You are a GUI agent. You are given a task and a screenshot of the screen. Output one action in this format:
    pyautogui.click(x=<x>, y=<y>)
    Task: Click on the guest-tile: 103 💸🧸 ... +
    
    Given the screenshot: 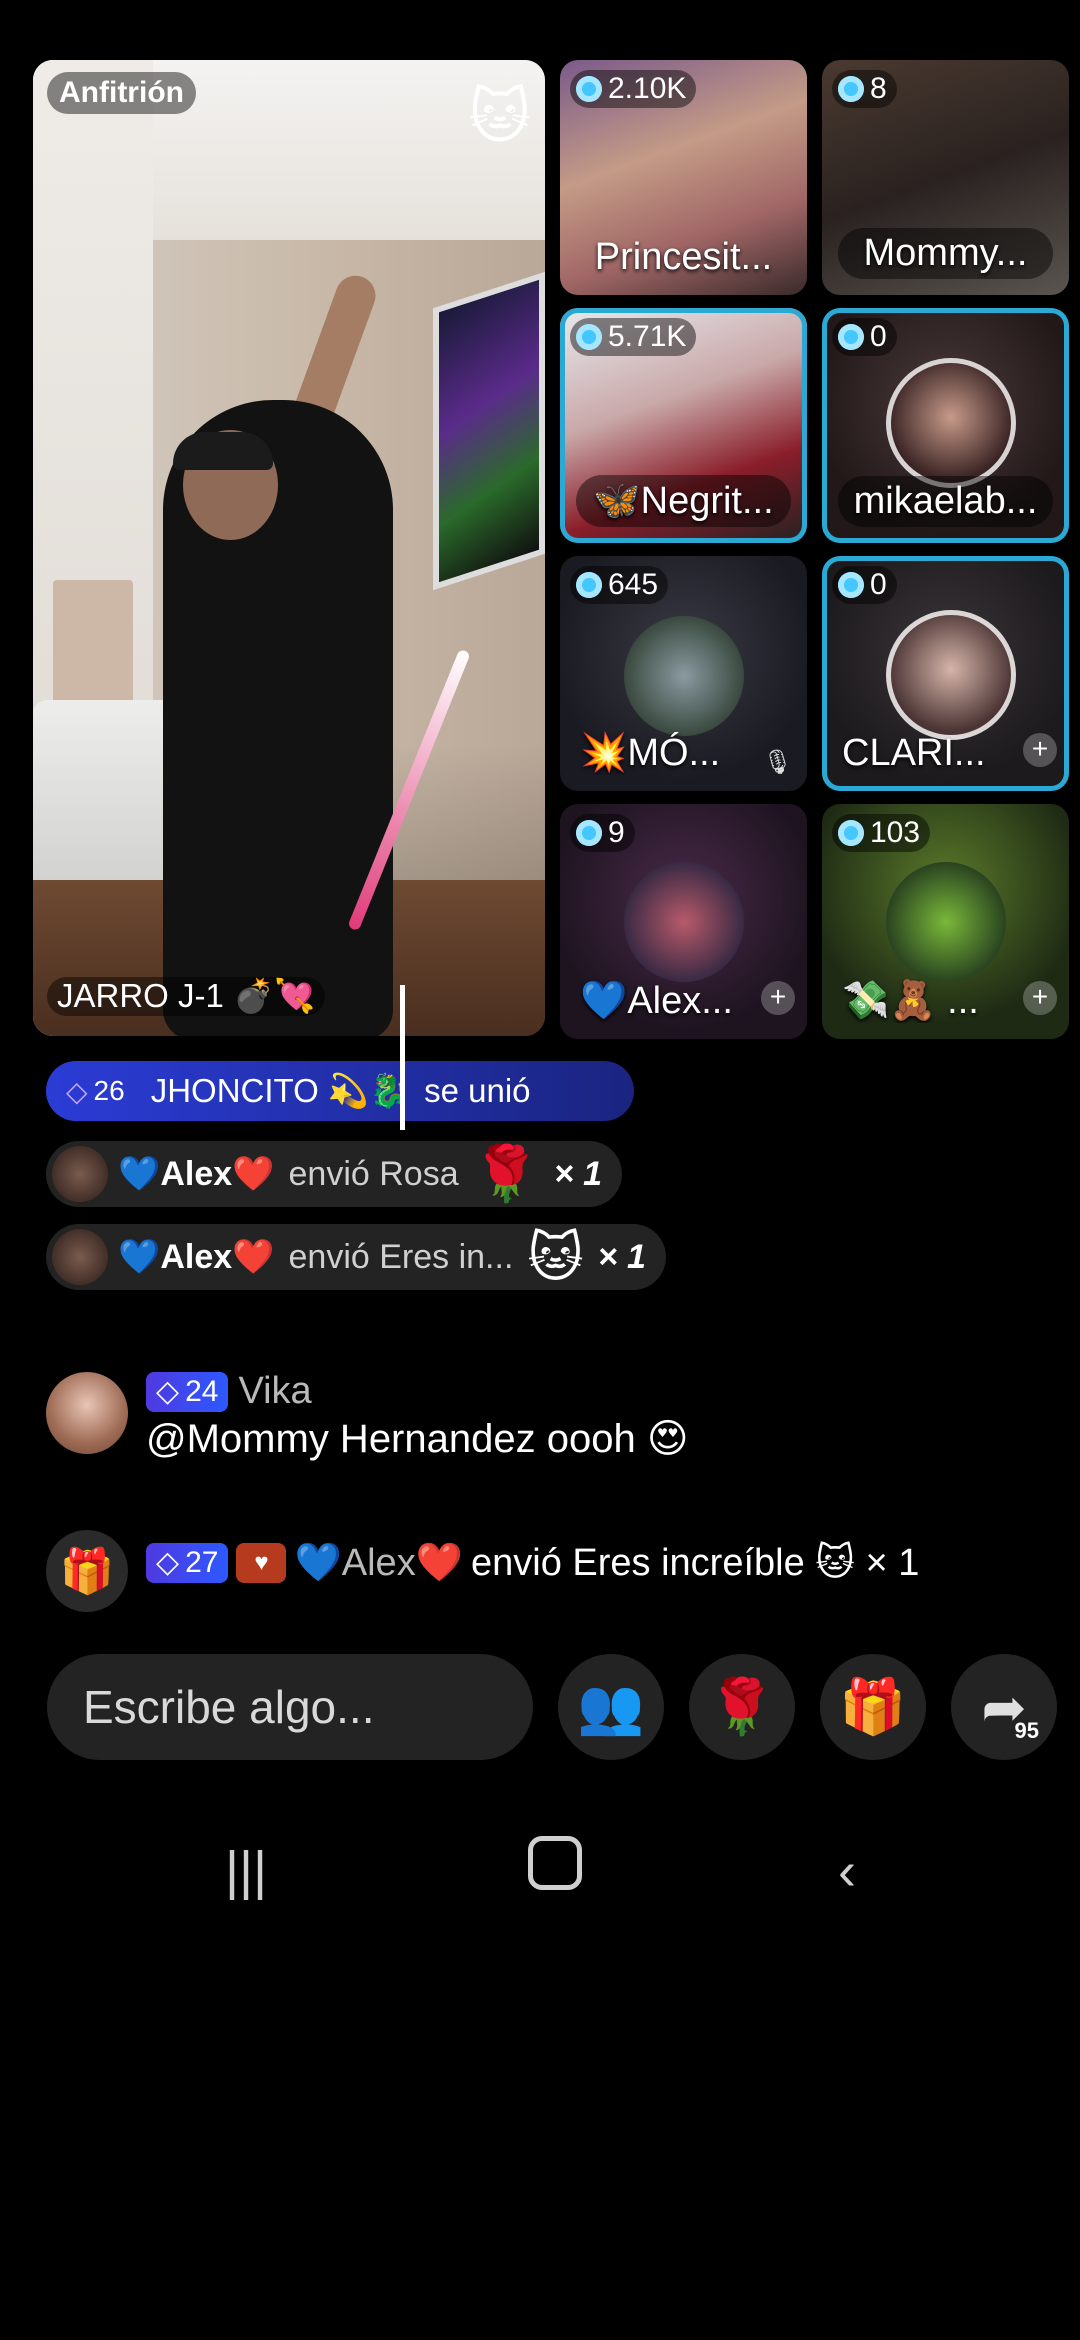 What is the action you would take?
    pyautogui.click(x=945, y=921)
    